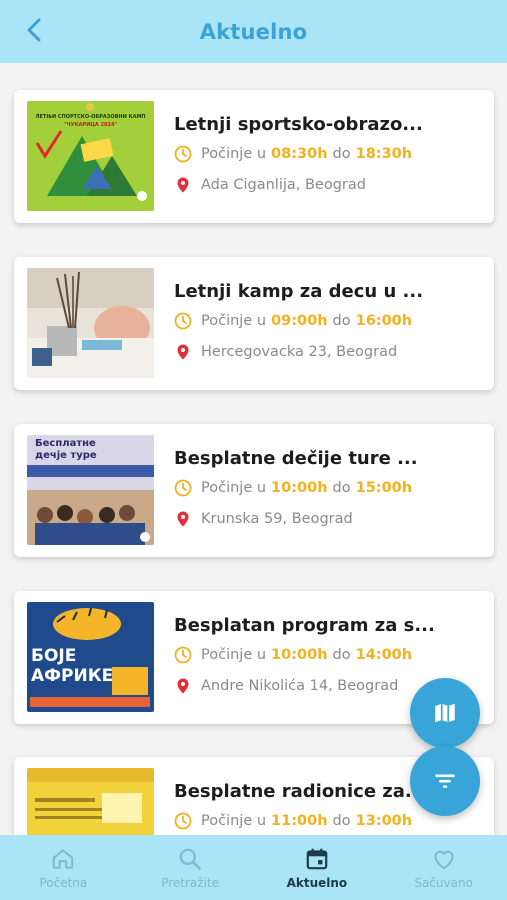  Describe the element at coordinates (299, 821) in the screenshot. I see `start-time: 11:00h` at that location.